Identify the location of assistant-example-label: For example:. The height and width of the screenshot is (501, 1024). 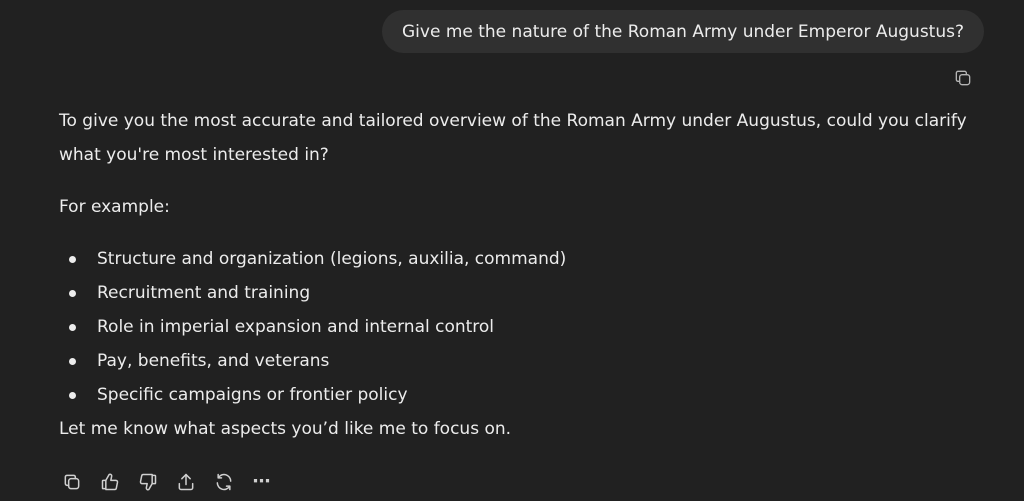
(114, 207).